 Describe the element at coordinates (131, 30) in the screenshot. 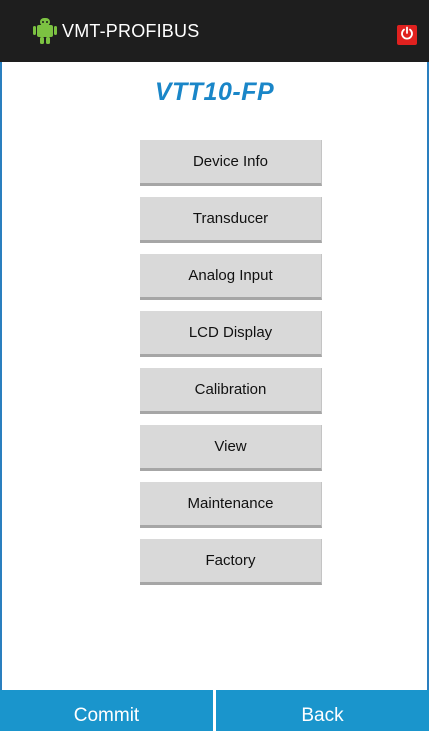

I see `app-title: VMT-PROFIBUS` at that location.